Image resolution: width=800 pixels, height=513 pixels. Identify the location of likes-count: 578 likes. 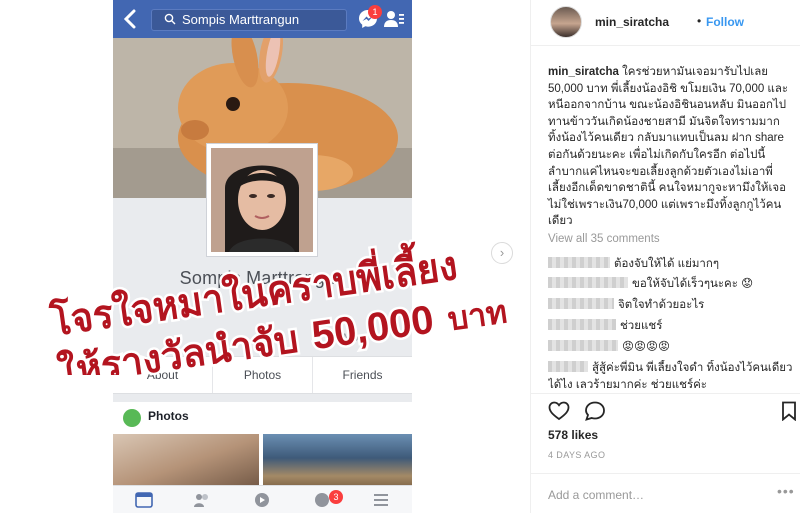
(573, 435).